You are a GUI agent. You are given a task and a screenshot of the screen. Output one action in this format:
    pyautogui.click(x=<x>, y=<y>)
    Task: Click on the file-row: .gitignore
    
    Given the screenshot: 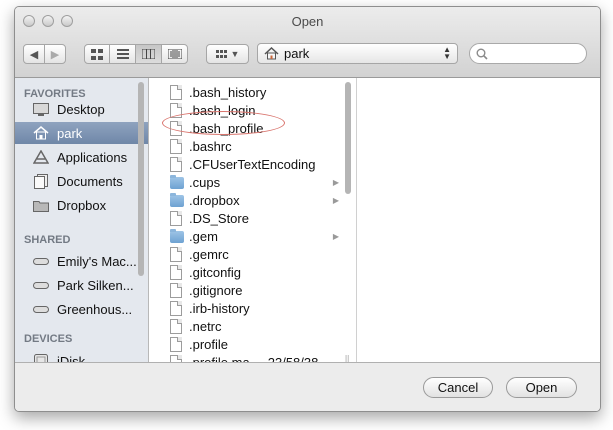 What is the action you would take?
    pyautogui.click(x=244, y=290)
    